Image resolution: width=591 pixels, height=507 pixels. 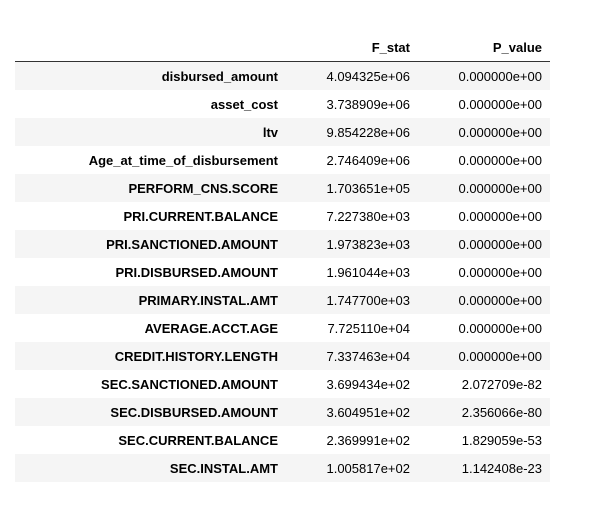 I want to click on f-stat-cell: 1.973823e+03, so click(x=368, y=244).